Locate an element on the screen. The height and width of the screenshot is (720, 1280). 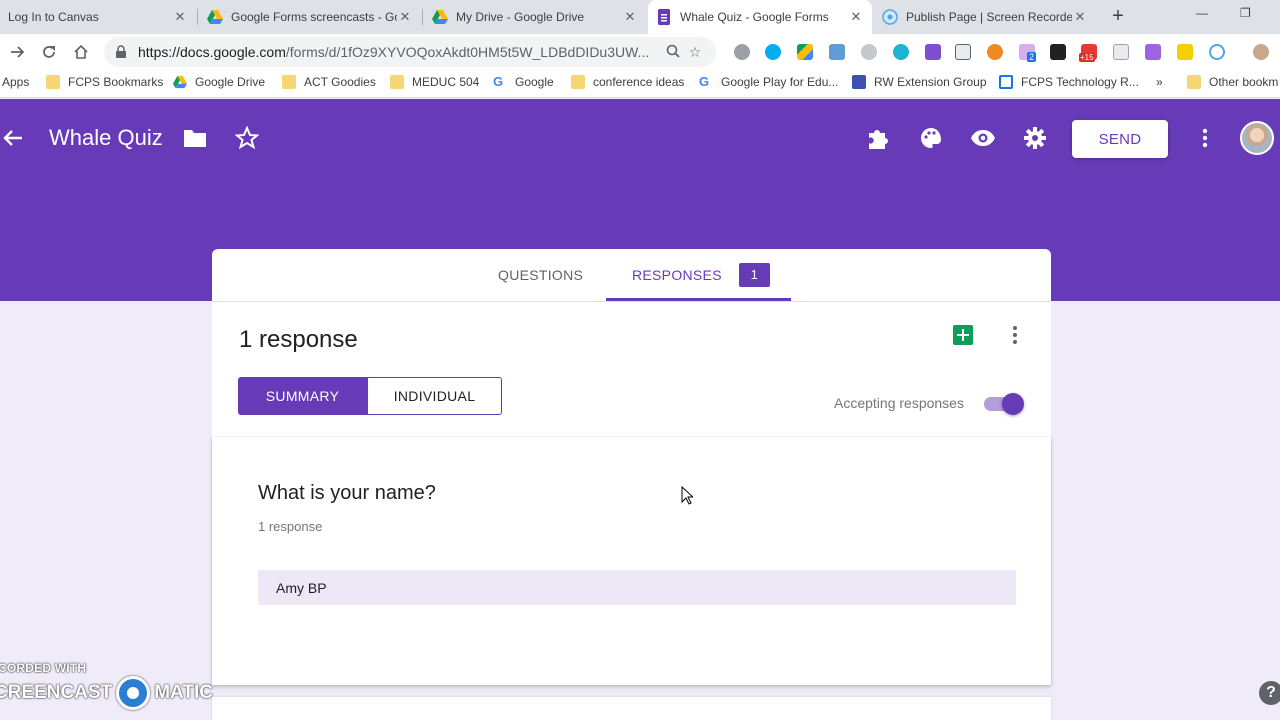
bookmark-meduc-504: MEDUC 504 is located at coordinates (434, 82).